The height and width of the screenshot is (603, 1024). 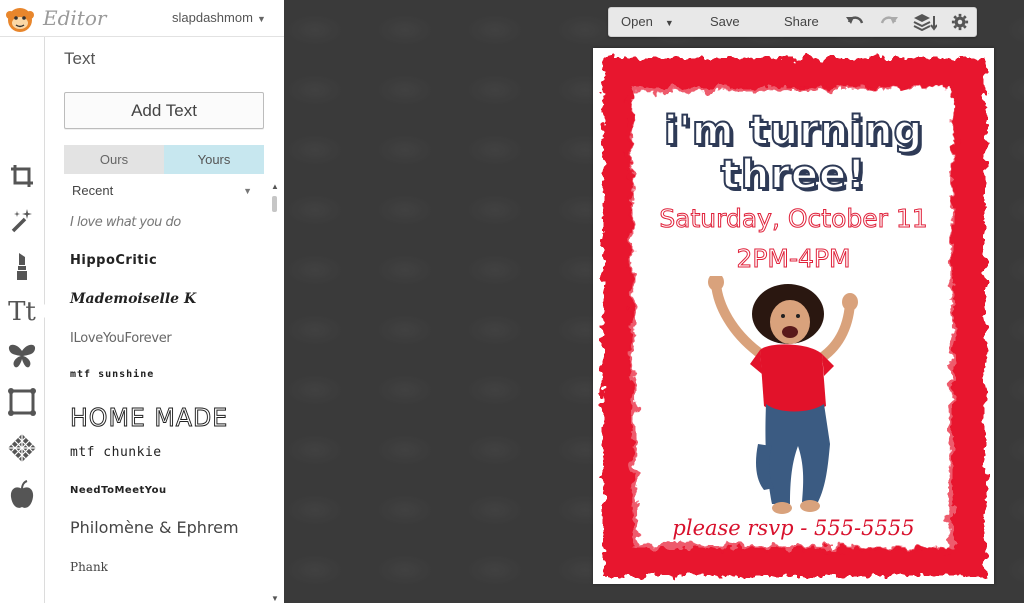 I want to click on font-category-select: Recent ▼, so click(x=164, y=191).